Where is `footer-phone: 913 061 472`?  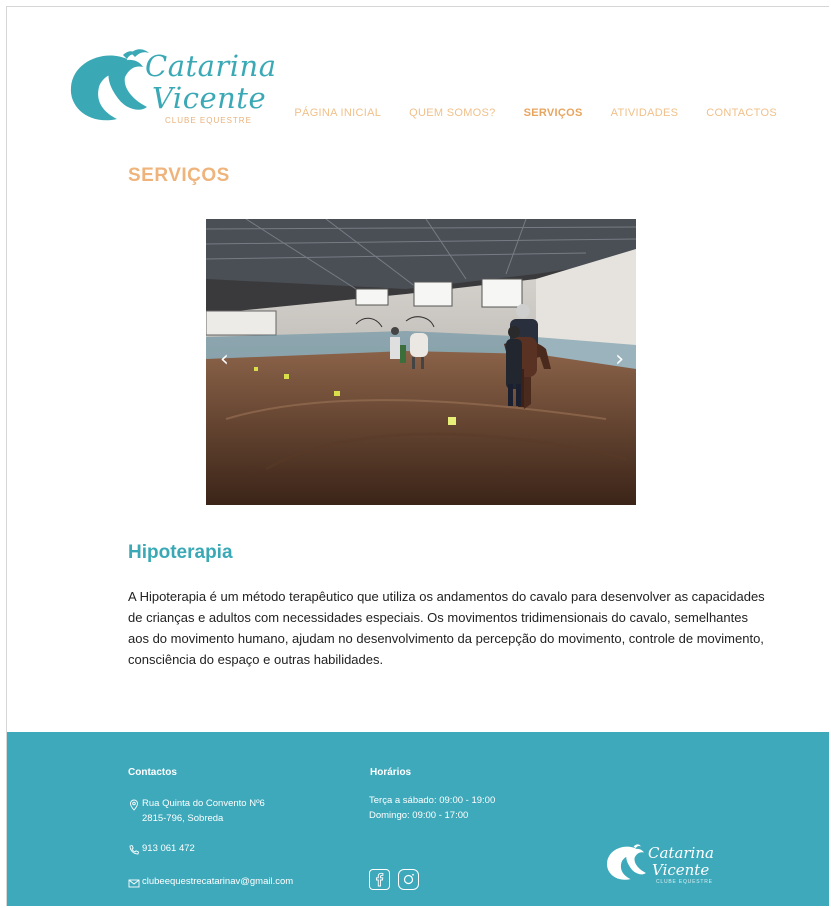 footer-phone: 913 061 472 is located at coordinates (168, 849).